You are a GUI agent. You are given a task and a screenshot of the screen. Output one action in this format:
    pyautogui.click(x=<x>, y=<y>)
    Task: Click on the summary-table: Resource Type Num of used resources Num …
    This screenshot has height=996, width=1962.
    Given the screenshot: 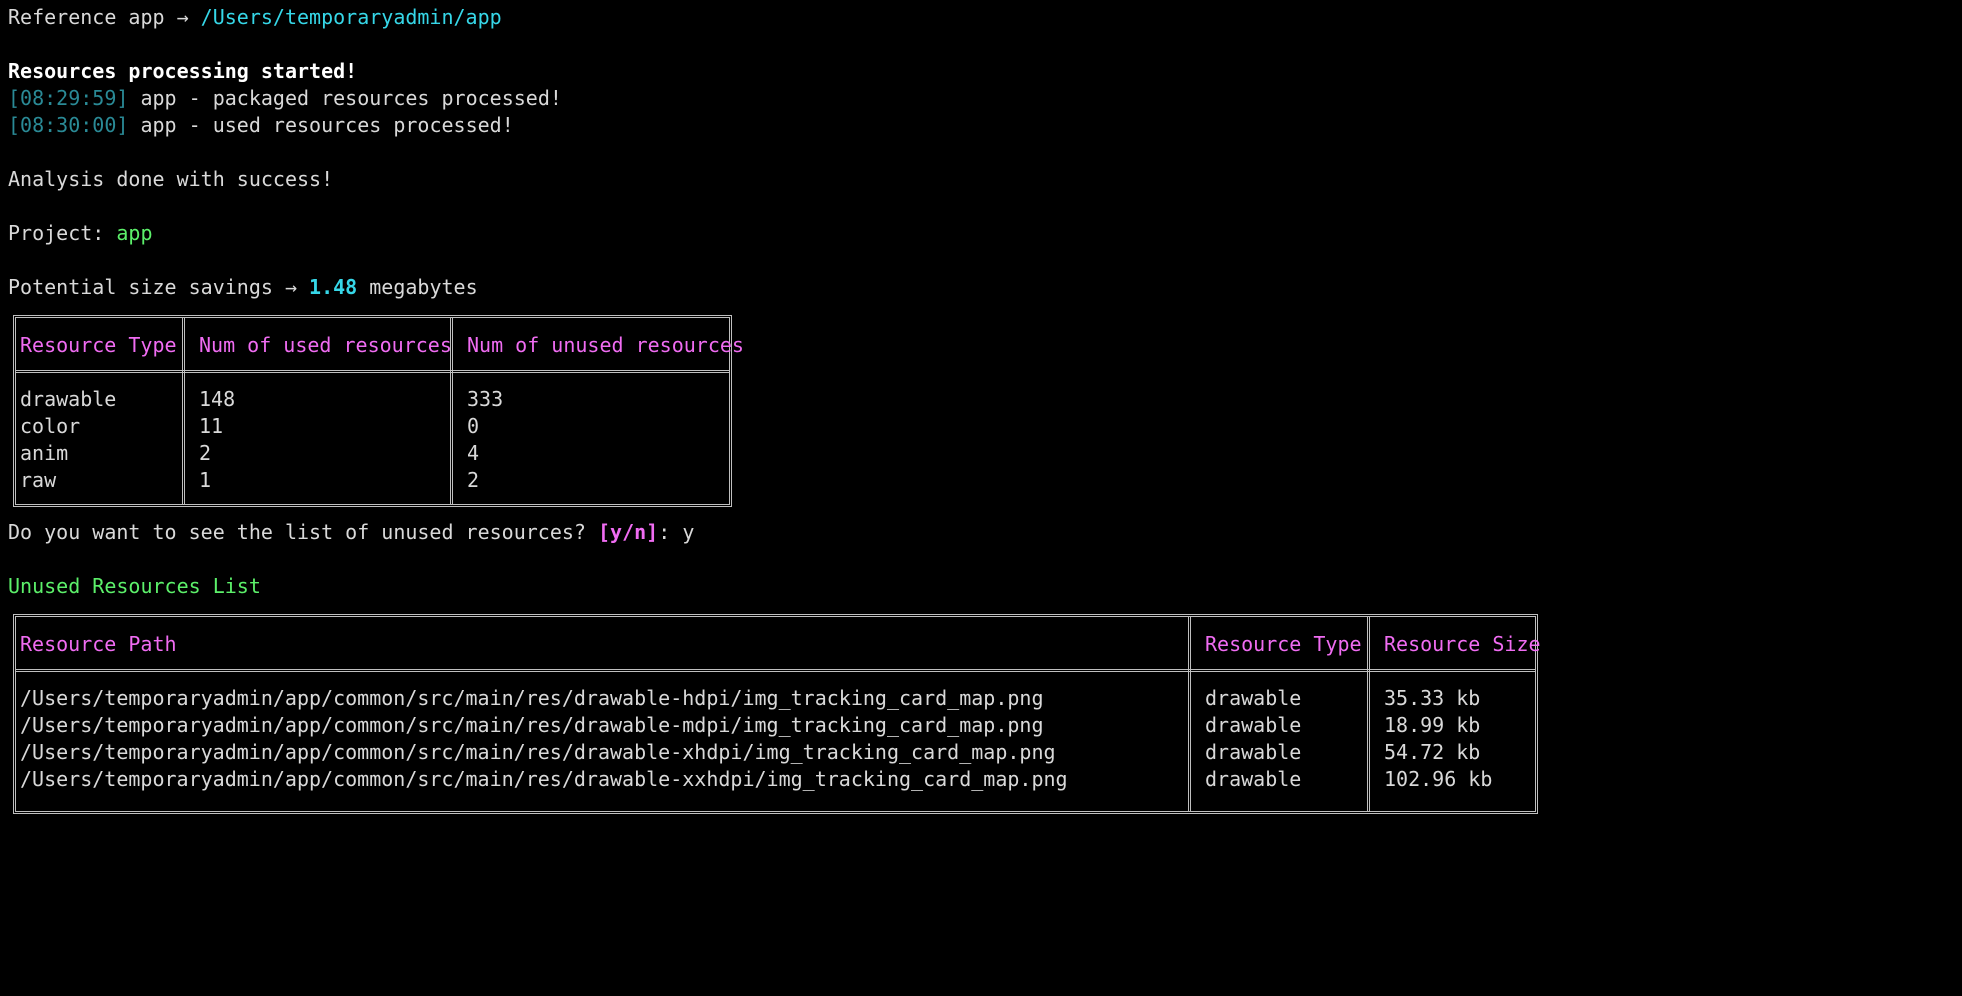 What is the action you would take?
    pyautogui.click(x=378, y=411)
    